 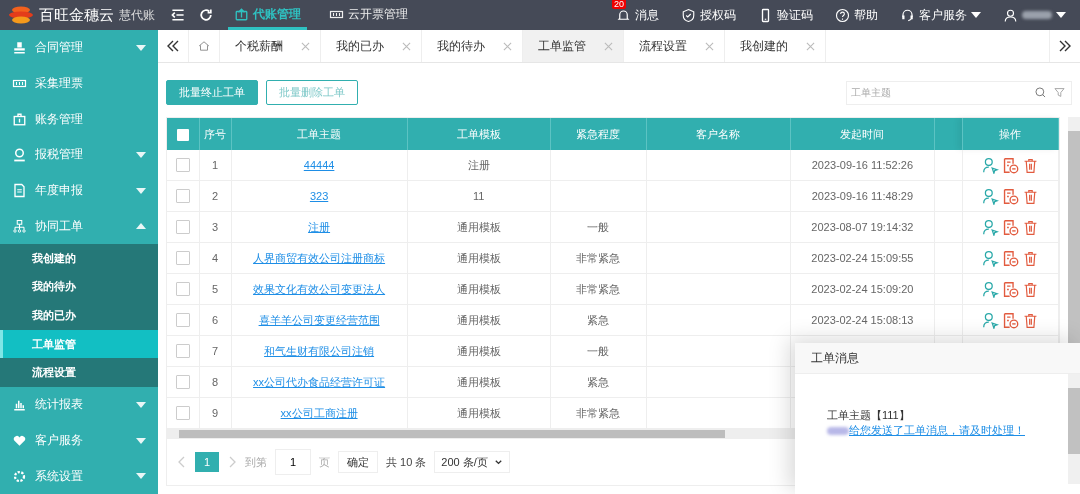 I want to click on column-header: 操作, so click(x=1010, y=133).